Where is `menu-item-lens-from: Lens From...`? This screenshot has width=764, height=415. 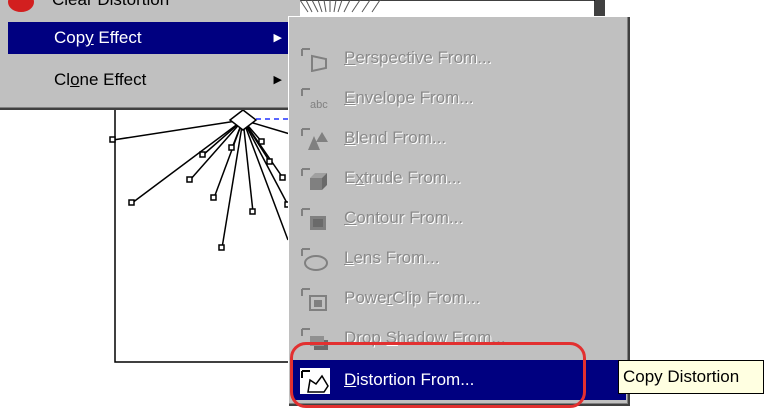
menu-item-lens-from: Lens From... is located at coordinates (459, 258).